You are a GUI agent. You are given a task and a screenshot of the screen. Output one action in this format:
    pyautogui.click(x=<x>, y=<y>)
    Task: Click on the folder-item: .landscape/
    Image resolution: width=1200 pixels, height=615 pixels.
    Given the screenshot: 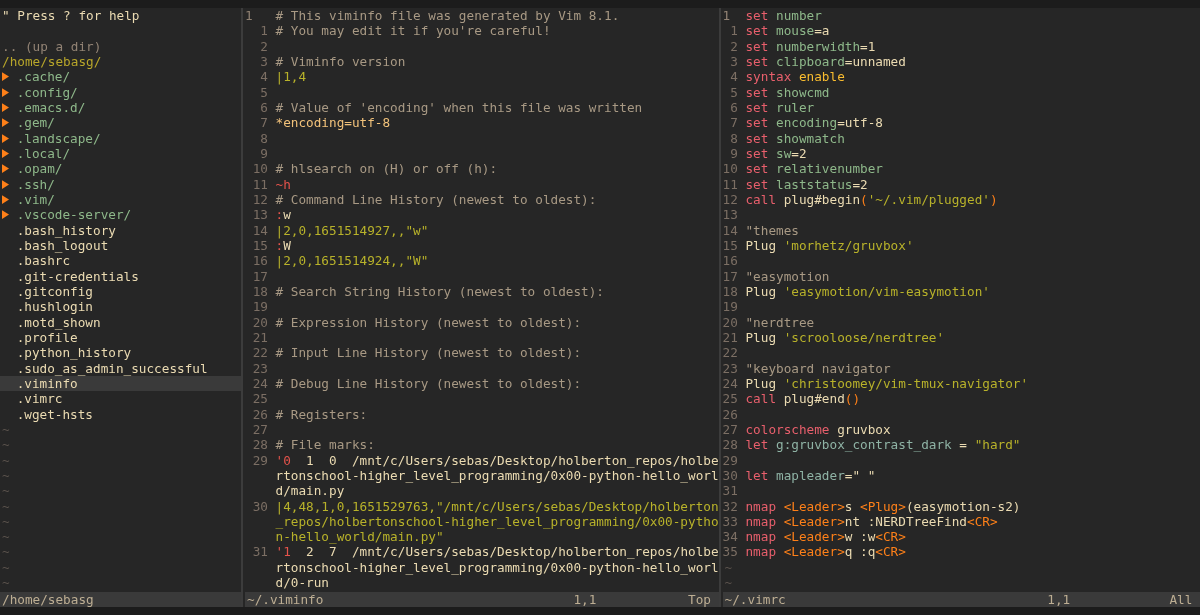 What is the action you would take?
    pyautogui.click(x=120, y=138)
    